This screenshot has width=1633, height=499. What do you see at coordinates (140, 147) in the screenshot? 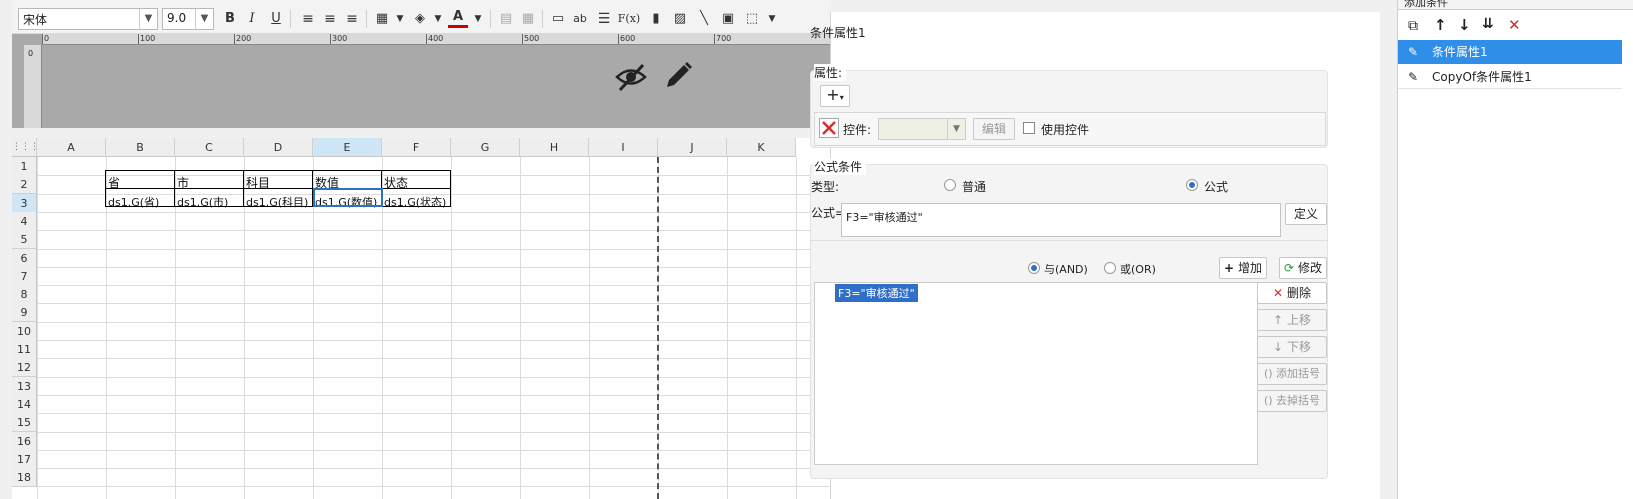
I see `column-header: B` at bounding box center [140, 147].